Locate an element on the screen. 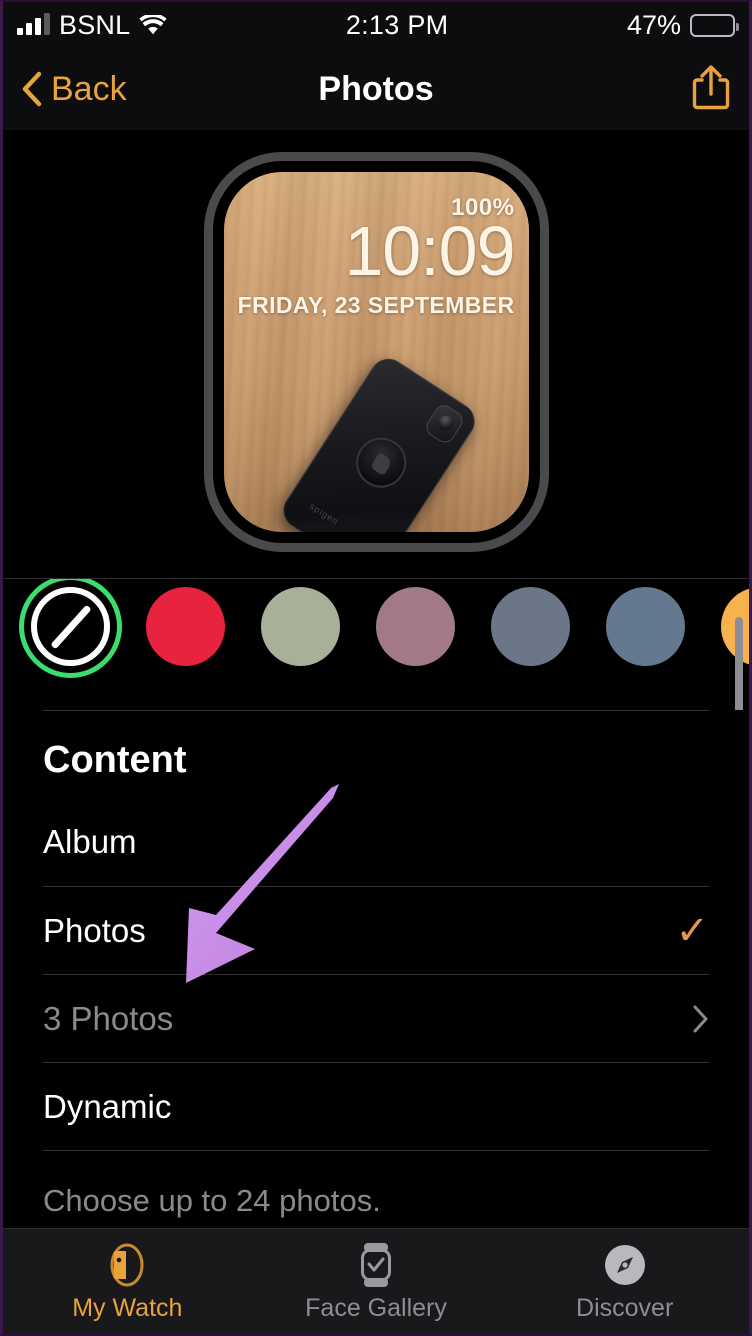 This screenshot has width=752, height=1336. content-row-label: Photos is located at coordinates (94, 930).